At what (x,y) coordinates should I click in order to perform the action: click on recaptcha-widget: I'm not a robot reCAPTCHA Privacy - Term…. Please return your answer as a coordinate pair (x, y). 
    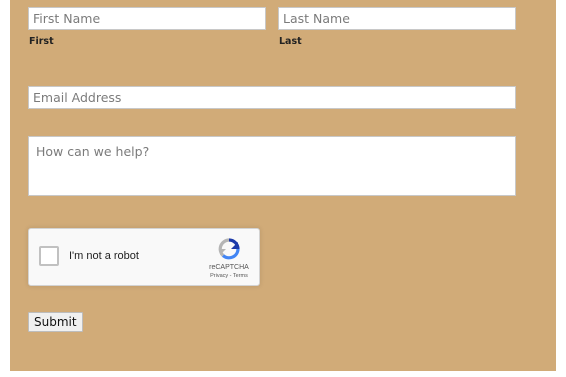
    Looking at the image, I should click on (144, 257).